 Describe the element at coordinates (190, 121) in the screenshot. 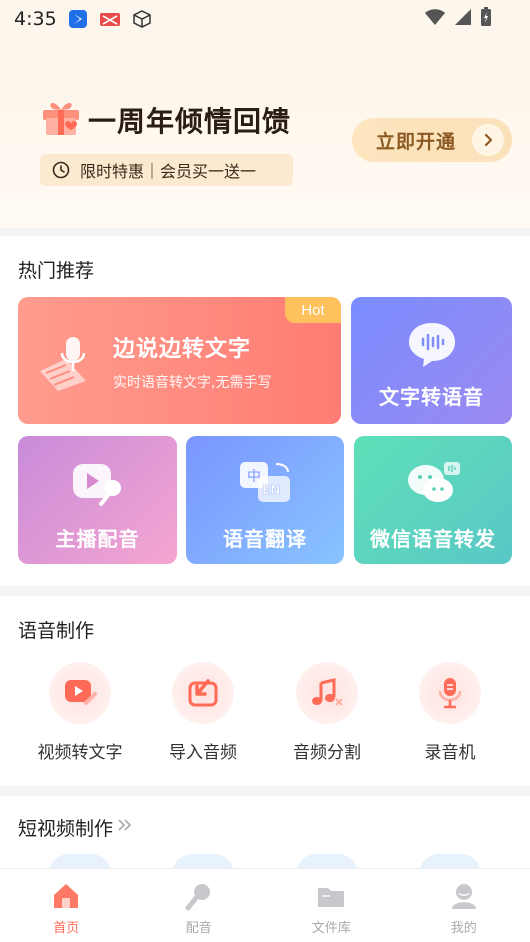

I see `banner-title: 一周年倾情回馈` at that location.